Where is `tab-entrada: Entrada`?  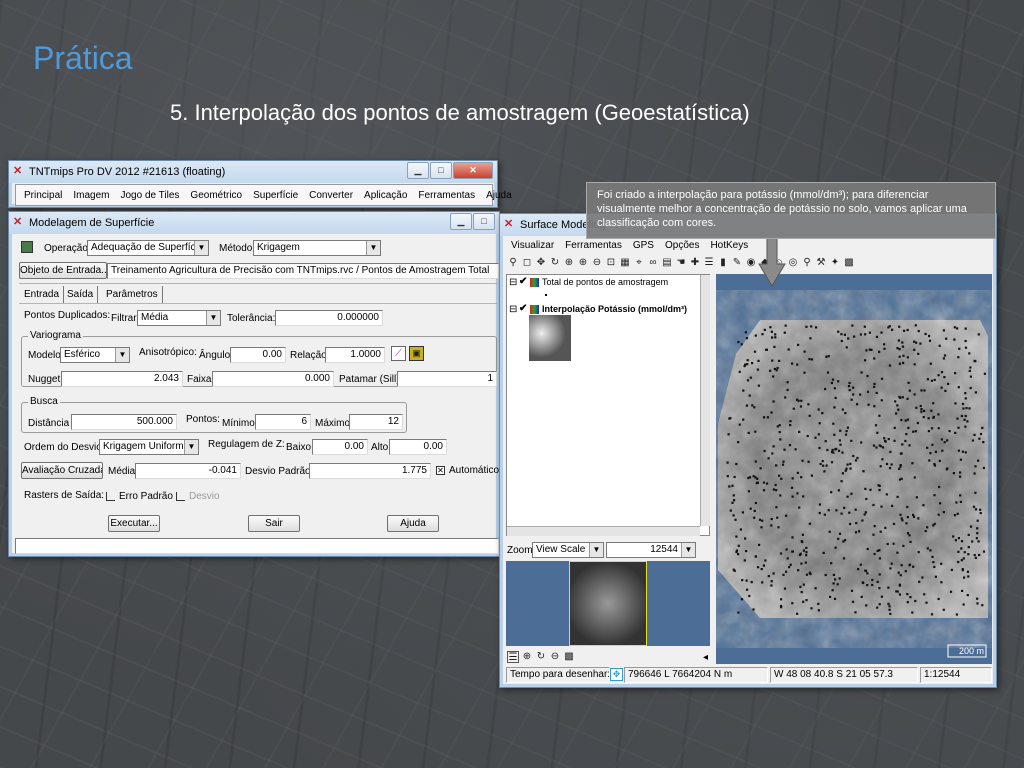
tab-entrada: Entrada is located at coordinates (42, 294).